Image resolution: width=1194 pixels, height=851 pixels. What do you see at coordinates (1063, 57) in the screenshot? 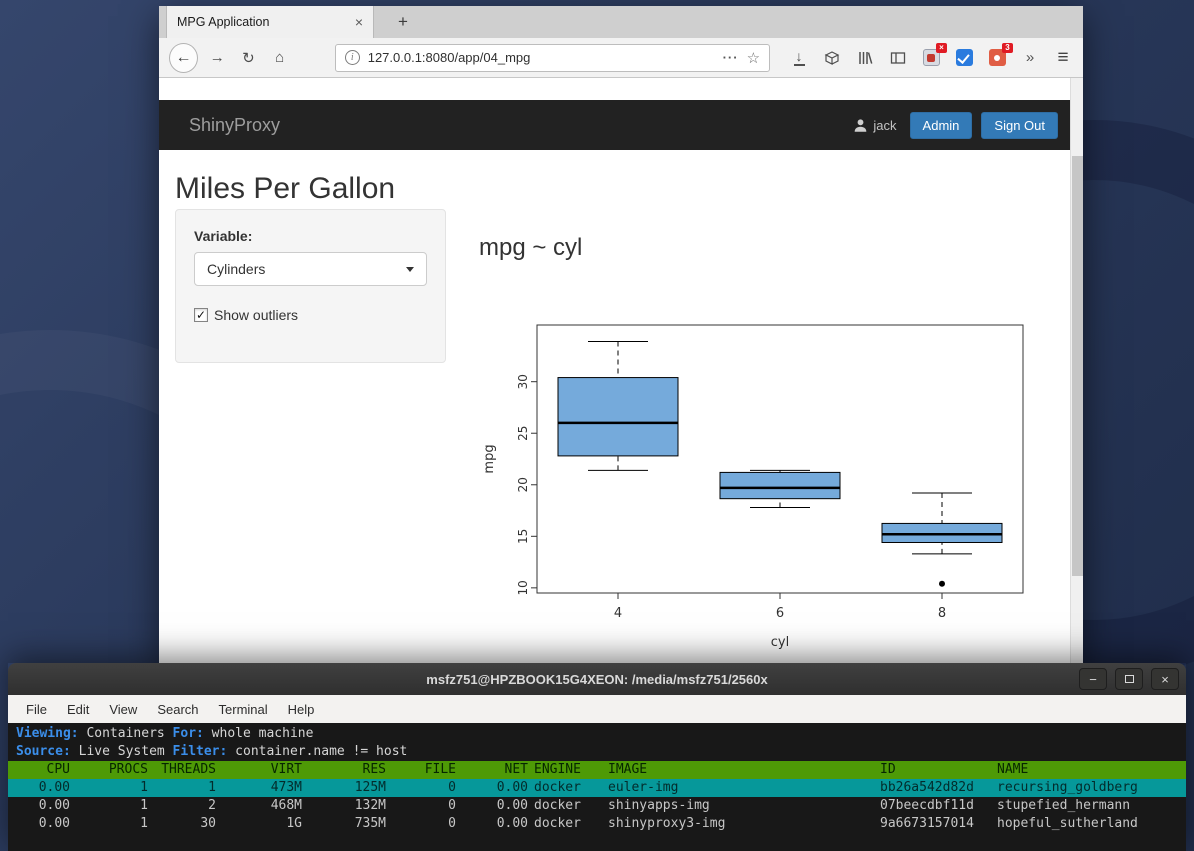
I see `menu-icon: ≡` at bounding box center [1063, 57].